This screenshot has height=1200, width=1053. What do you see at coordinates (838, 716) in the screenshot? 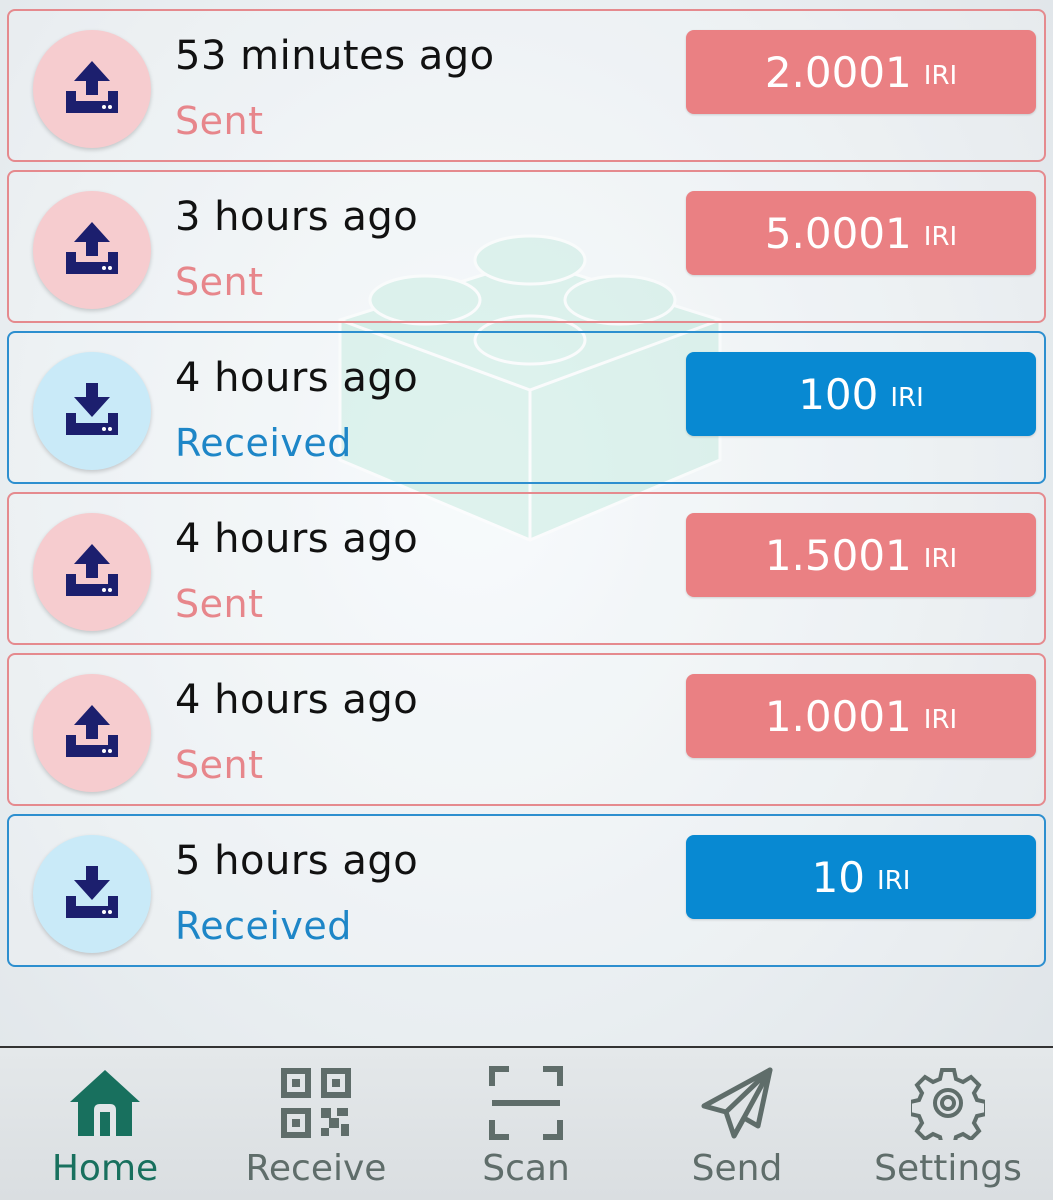
I see `amount-value: 1.0001` at bounding box center [838, 716].